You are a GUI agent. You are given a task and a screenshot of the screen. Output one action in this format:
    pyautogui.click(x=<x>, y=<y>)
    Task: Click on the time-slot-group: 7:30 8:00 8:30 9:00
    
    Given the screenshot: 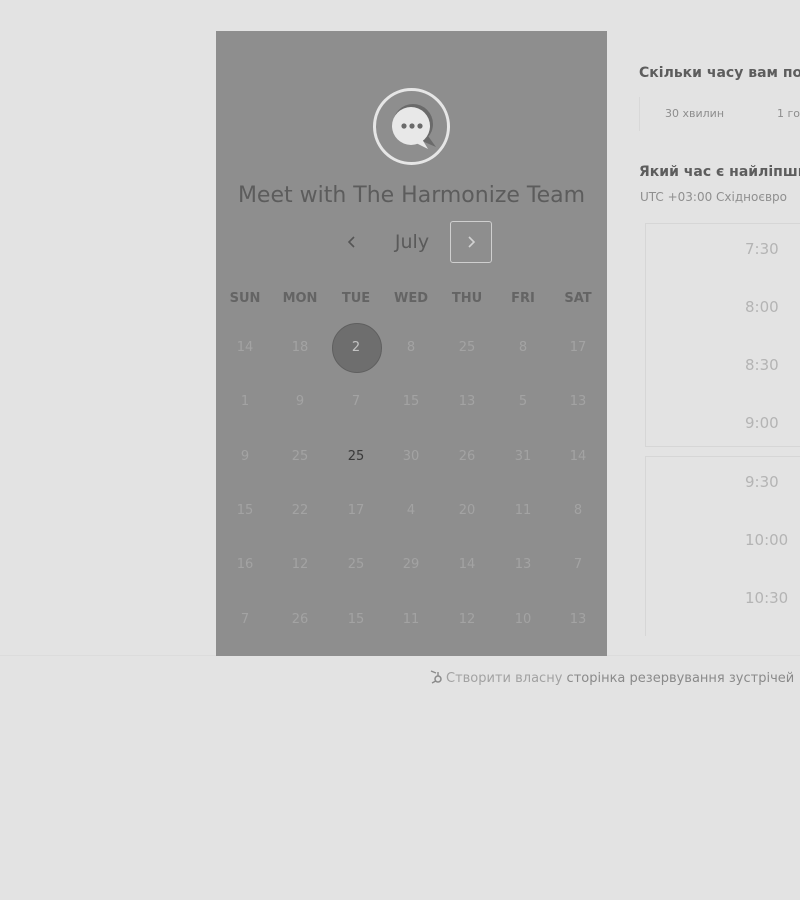 What is the action you would take?
    pyautogui.click(x=722, y=335)
    